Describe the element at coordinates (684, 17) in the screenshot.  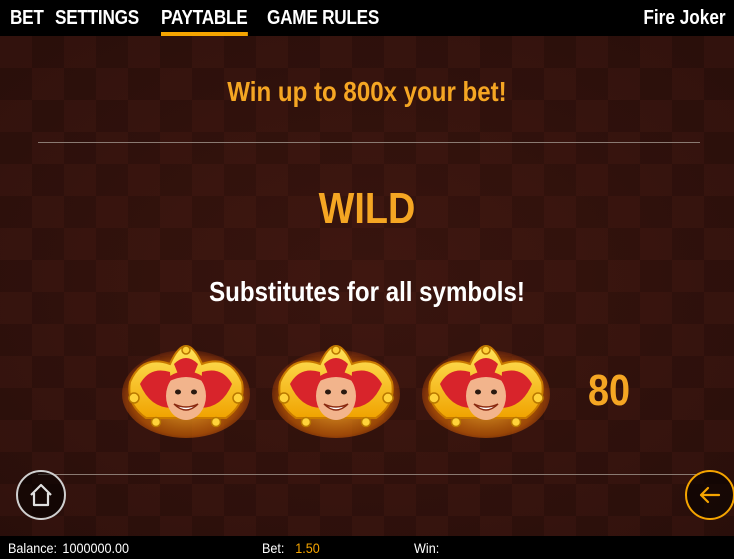
I see `game-title: Fire Joker` at that location.